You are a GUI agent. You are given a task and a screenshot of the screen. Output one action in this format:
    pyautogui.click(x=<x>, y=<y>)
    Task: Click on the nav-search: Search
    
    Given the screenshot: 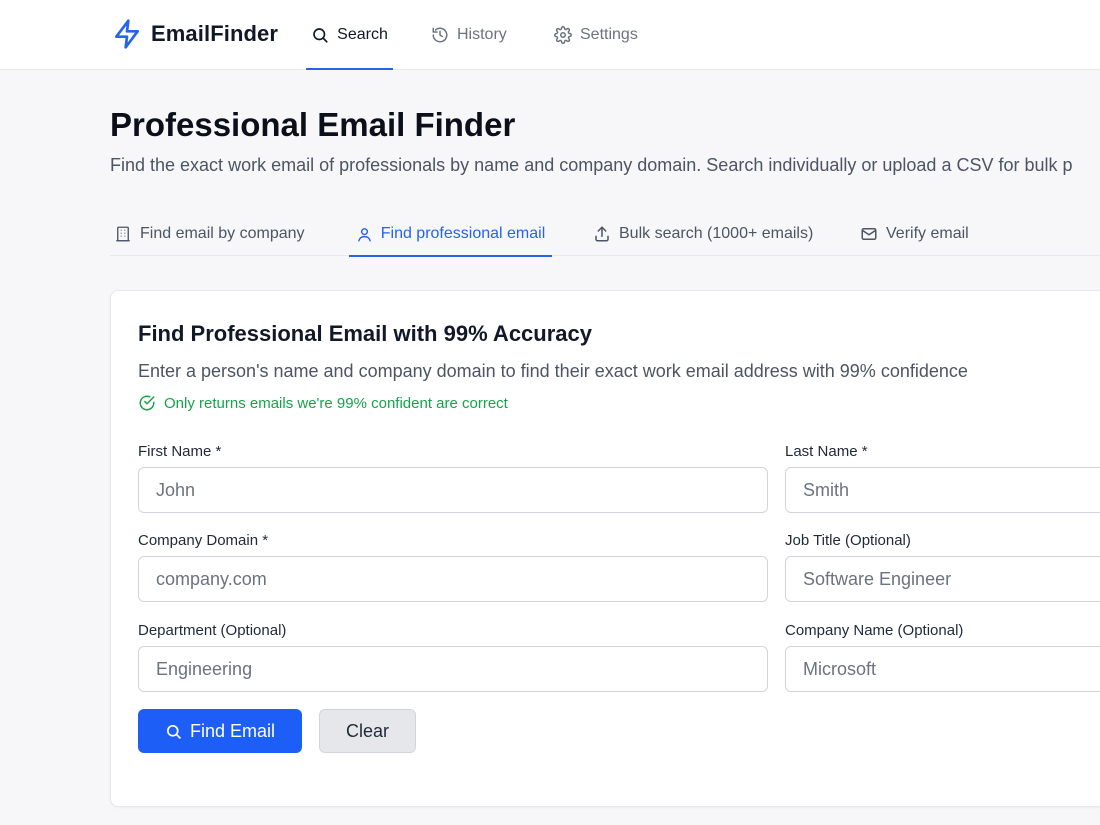 What is the action you would take?
    pyautogui.click(x=349, y=35)
    